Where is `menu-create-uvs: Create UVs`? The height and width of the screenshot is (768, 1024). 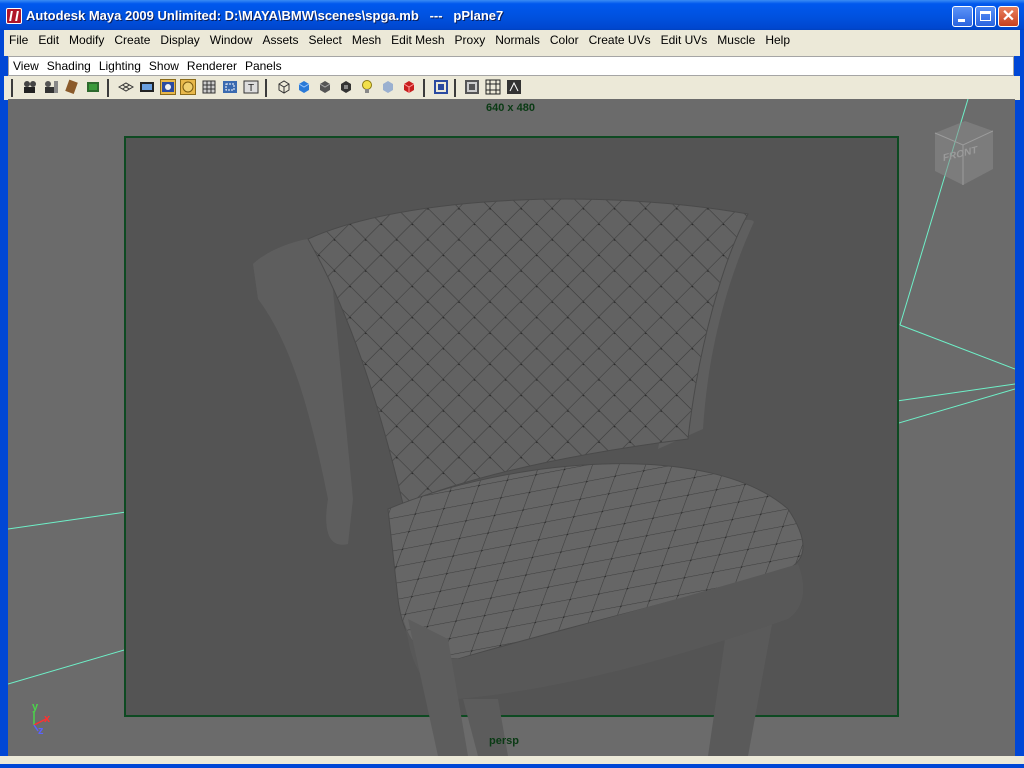
menu-create-uvs: Create UVs is located at coordinates (620, 40).